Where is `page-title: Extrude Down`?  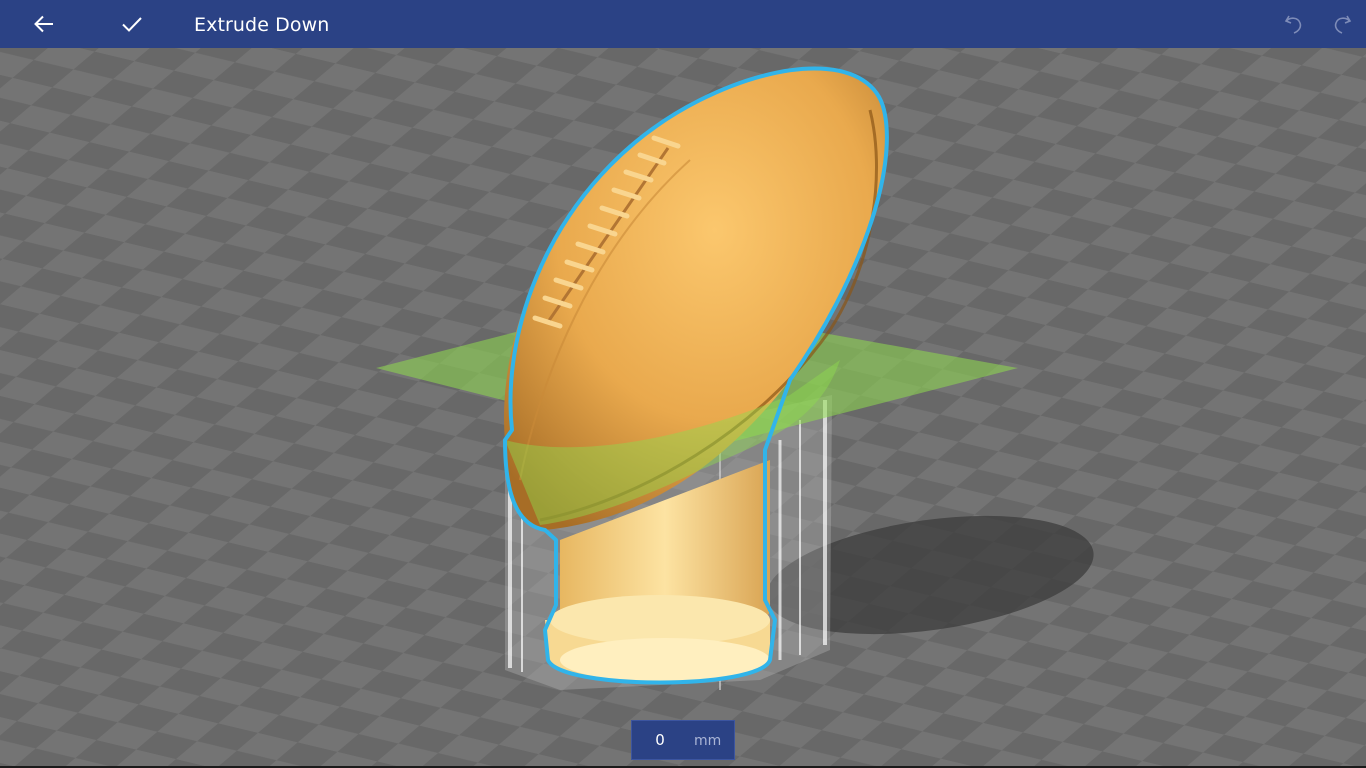 page-title: Extrude Down is located at coordinates (262, 25).